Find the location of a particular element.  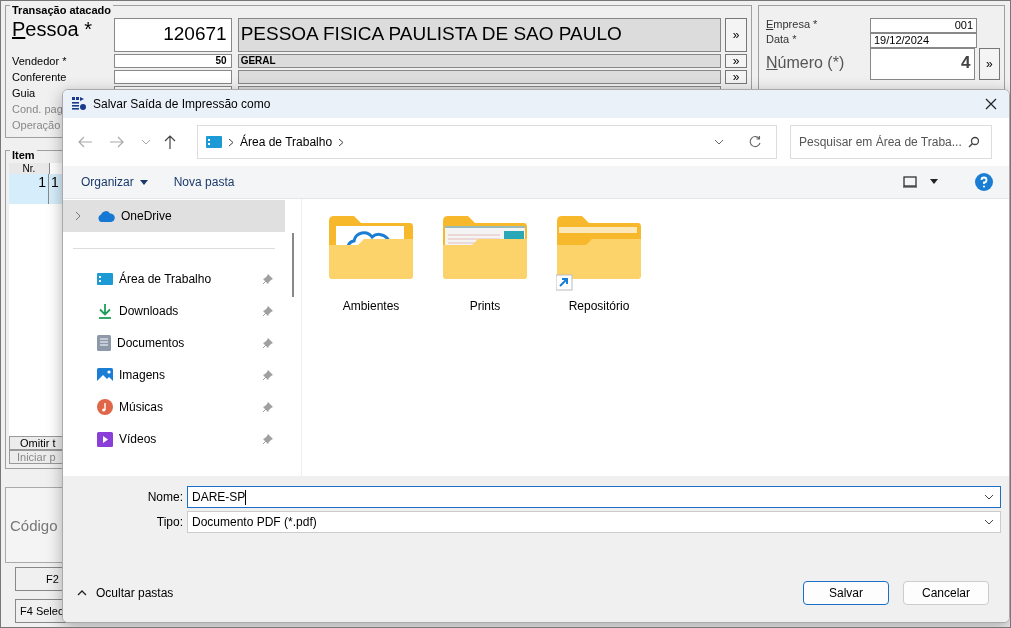

view-icon is located at coordinates (910, 182).